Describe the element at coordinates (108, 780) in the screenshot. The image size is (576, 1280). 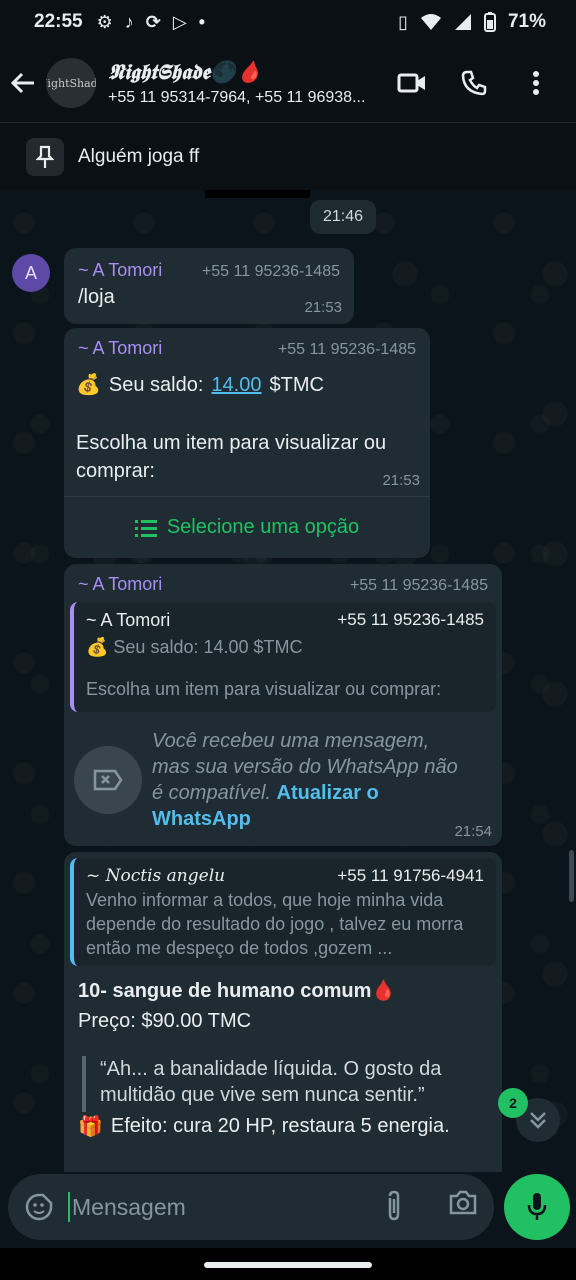
I see `unsupported-message-icon` at that location.